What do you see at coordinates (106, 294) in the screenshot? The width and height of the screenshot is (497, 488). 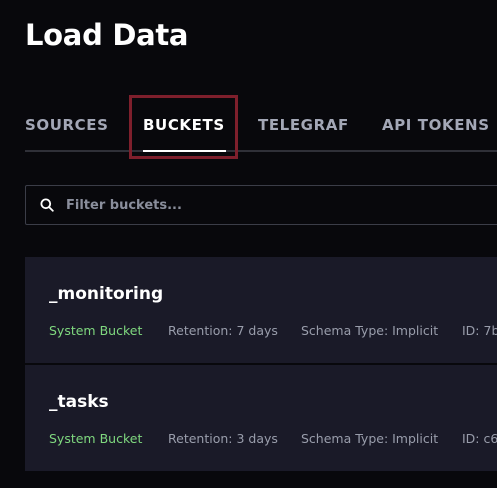 I see `bucket-name-link: _monitoring` at bounding box center [106, 294].